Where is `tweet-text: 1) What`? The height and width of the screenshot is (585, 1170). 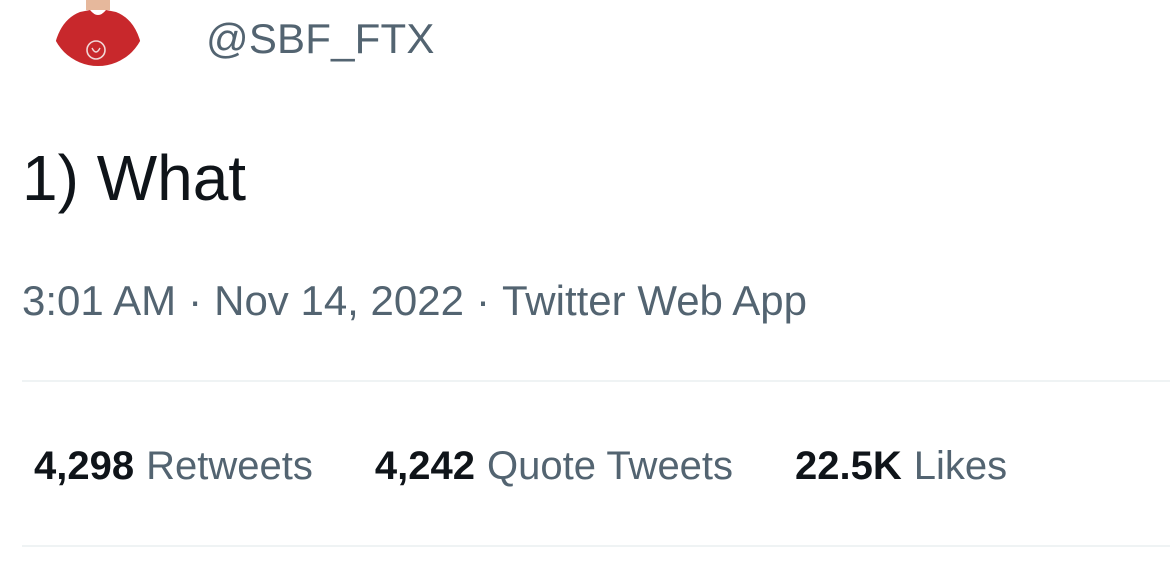
tweet-text: 1) What is located at coordinates (134, 178).